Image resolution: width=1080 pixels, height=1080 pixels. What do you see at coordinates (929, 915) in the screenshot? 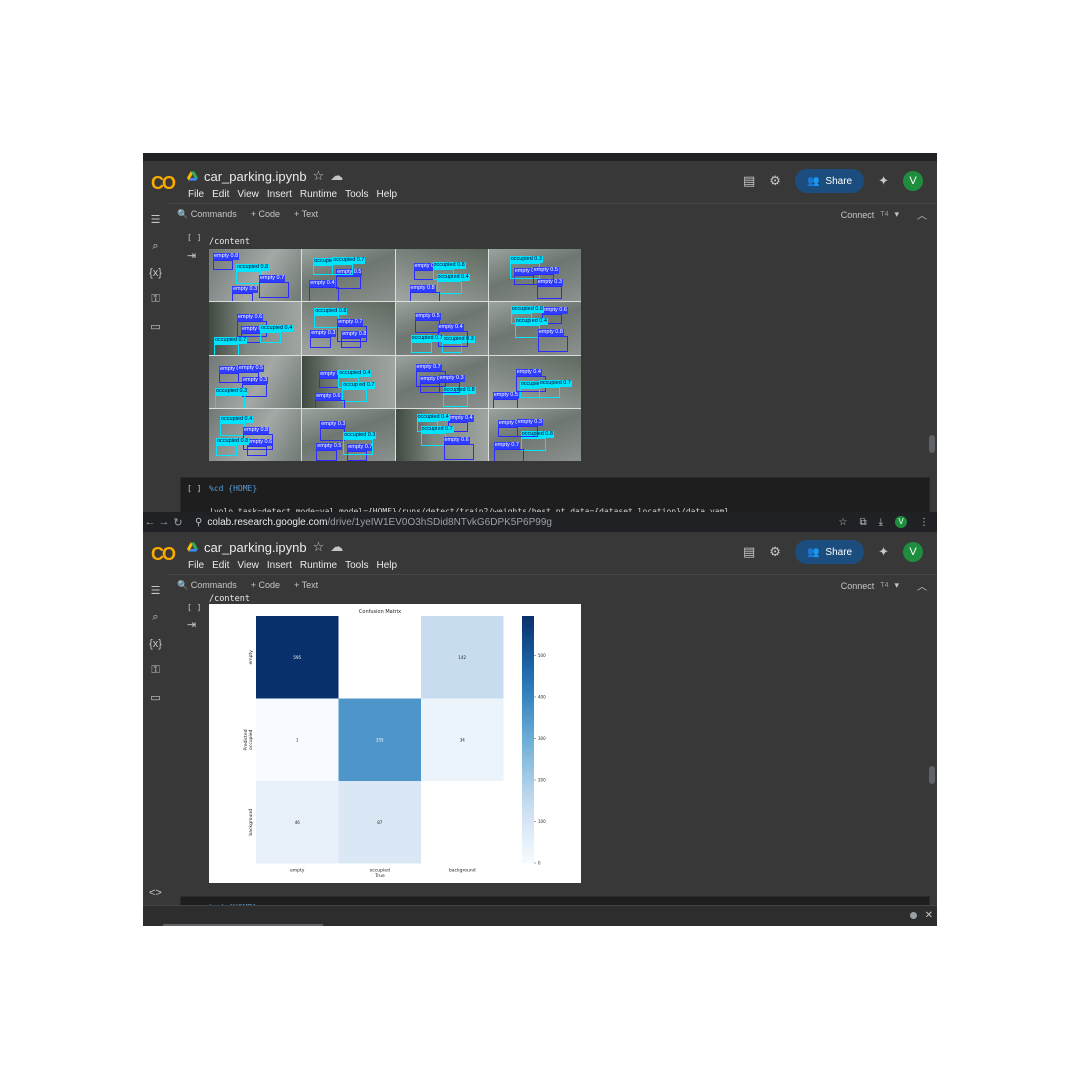
I see `close-icon: ✕` at bounding box center [929, 915].